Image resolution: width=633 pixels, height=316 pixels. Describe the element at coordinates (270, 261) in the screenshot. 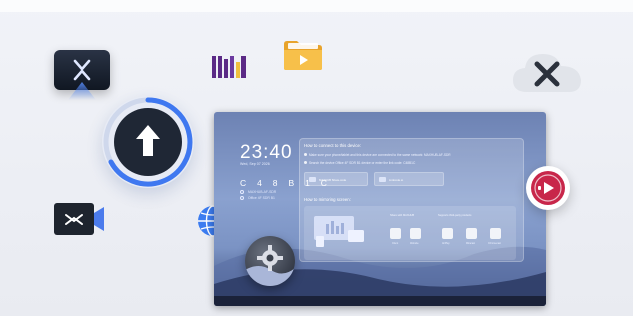

I see `gear-icon` at that location.